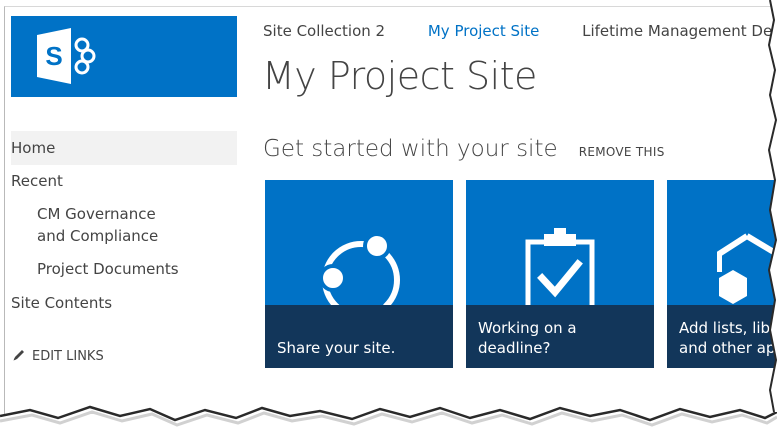 The height and width of the screenshot is (428, 777). What do you see at coordinates (124, 148) in the screenshot?
I see `nav-item-home: Home` at bounding box center [124, 148].